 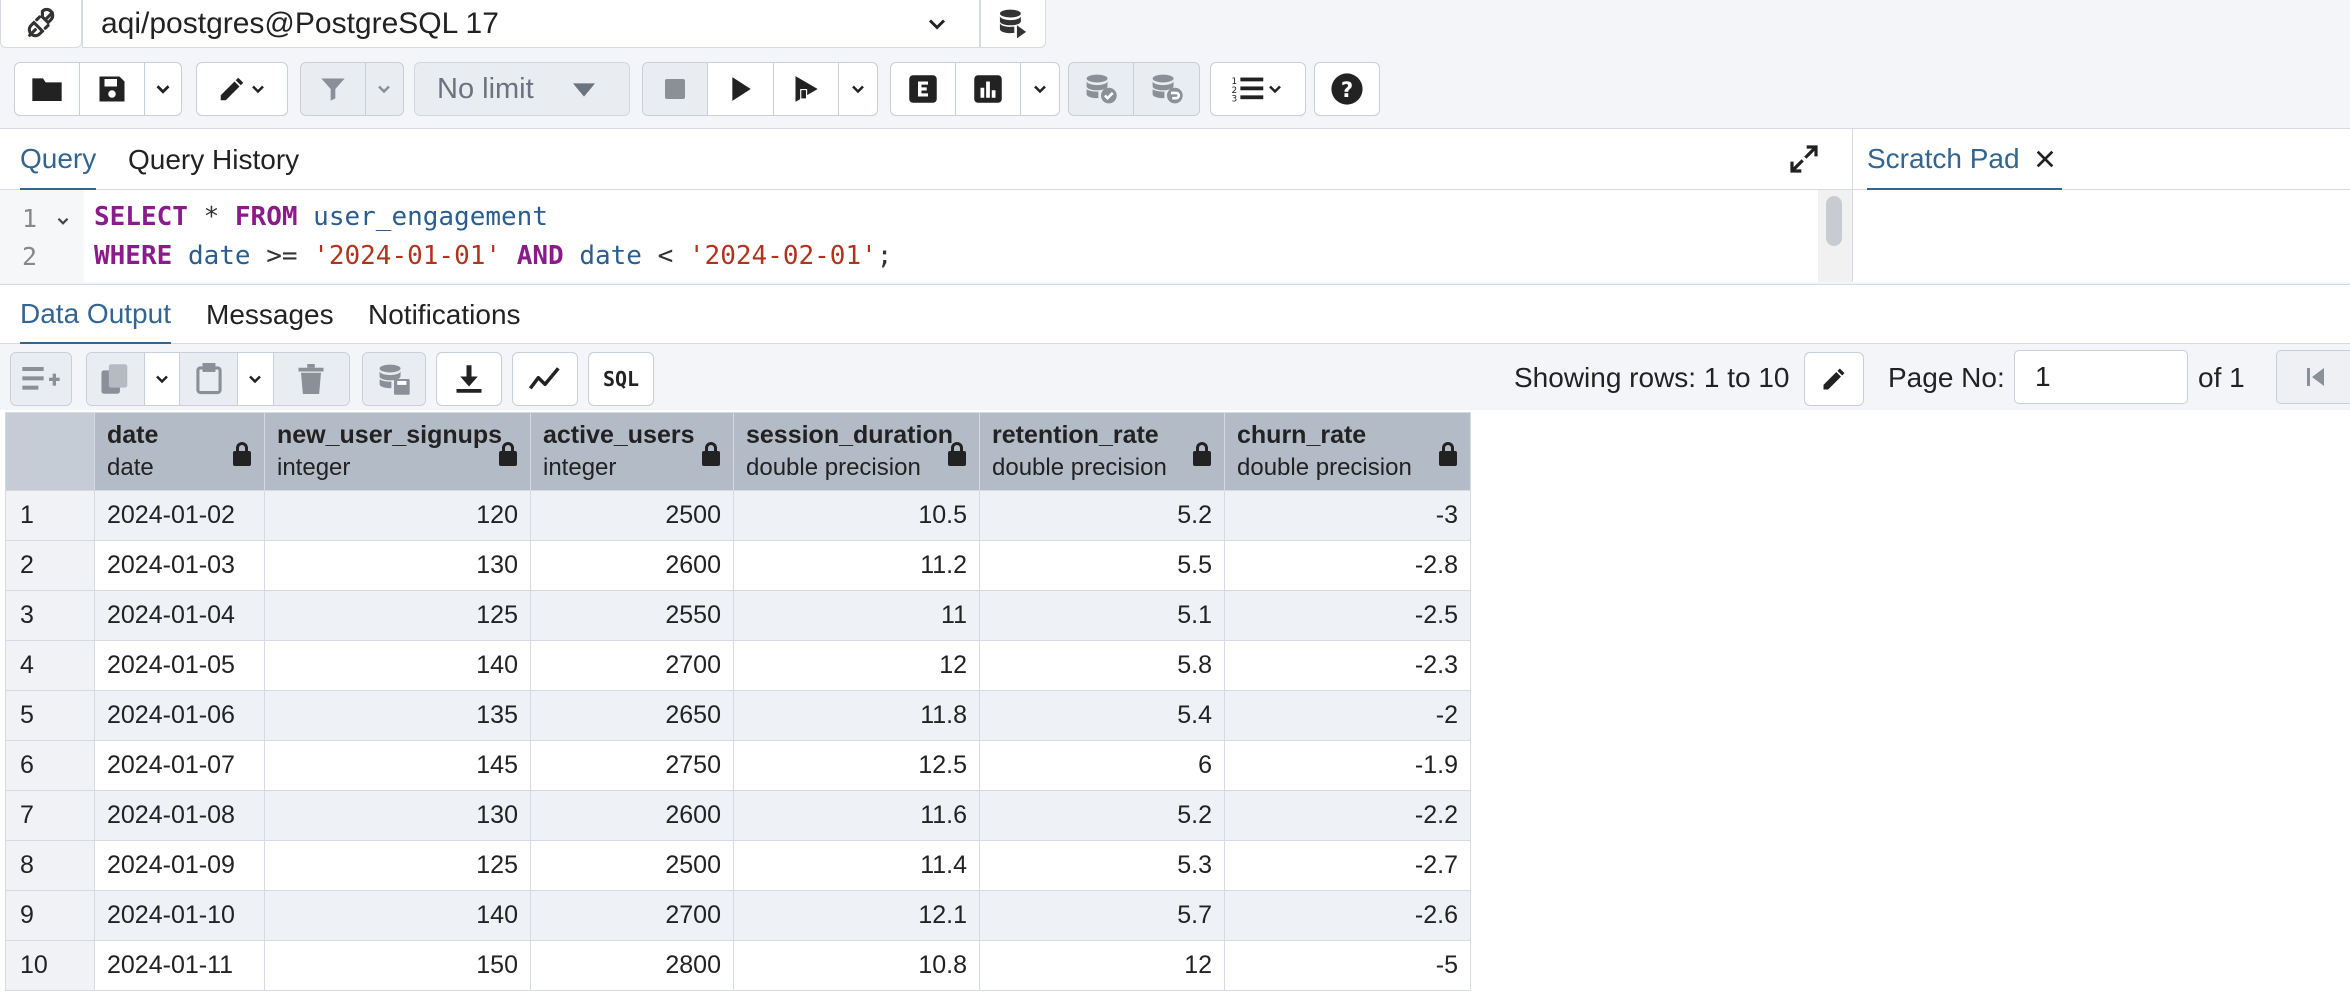 What do you see at coordinates (632, 715) in the screenshot?
I see `table-cell: 2650` at bounding box center [632, 715].